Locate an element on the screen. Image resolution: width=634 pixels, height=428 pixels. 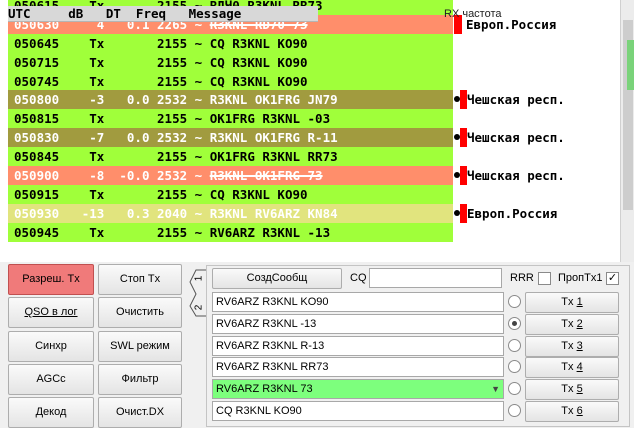
tx3-radio is located at coordinates (514, 345).